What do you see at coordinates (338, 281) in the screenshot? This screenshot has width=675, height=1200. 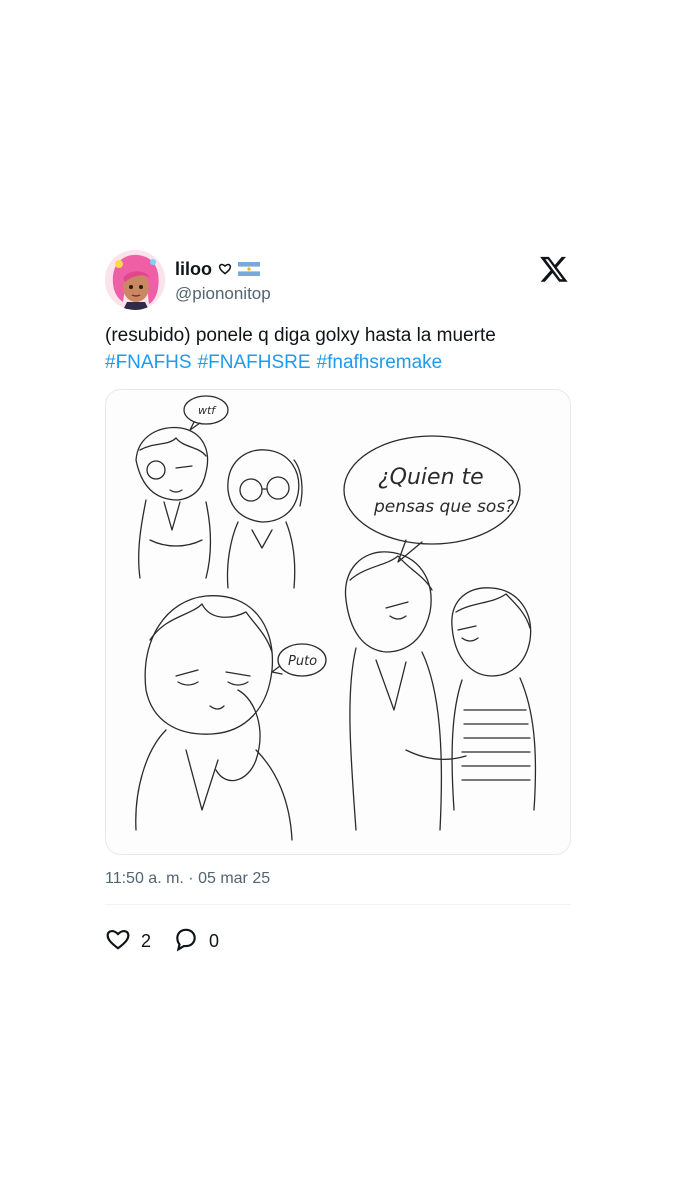 I see `tweet-header: liloo @piononitop` at bounding box center [338, 281].